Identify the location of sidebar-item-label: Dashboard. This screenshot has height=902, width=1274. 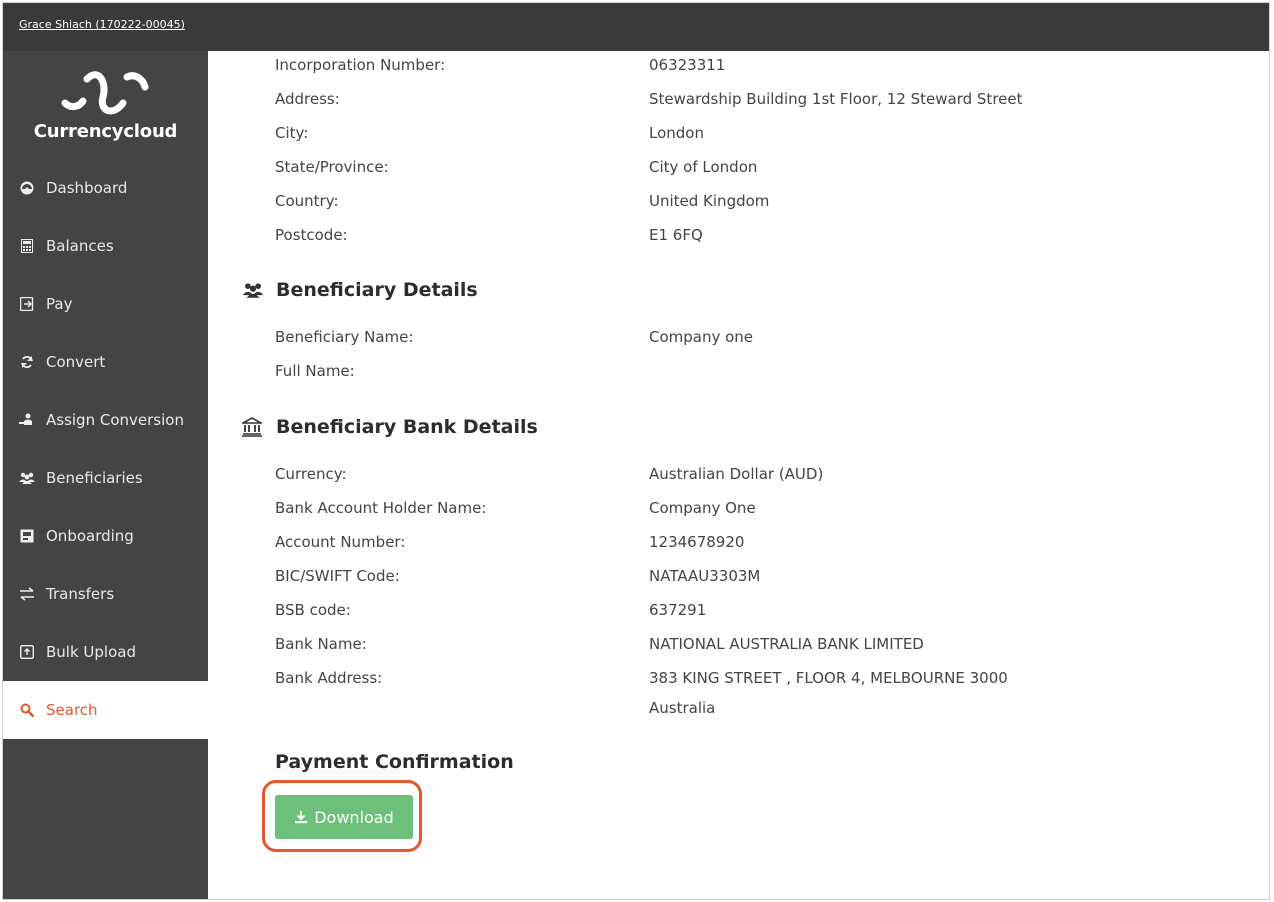
(87, 188).